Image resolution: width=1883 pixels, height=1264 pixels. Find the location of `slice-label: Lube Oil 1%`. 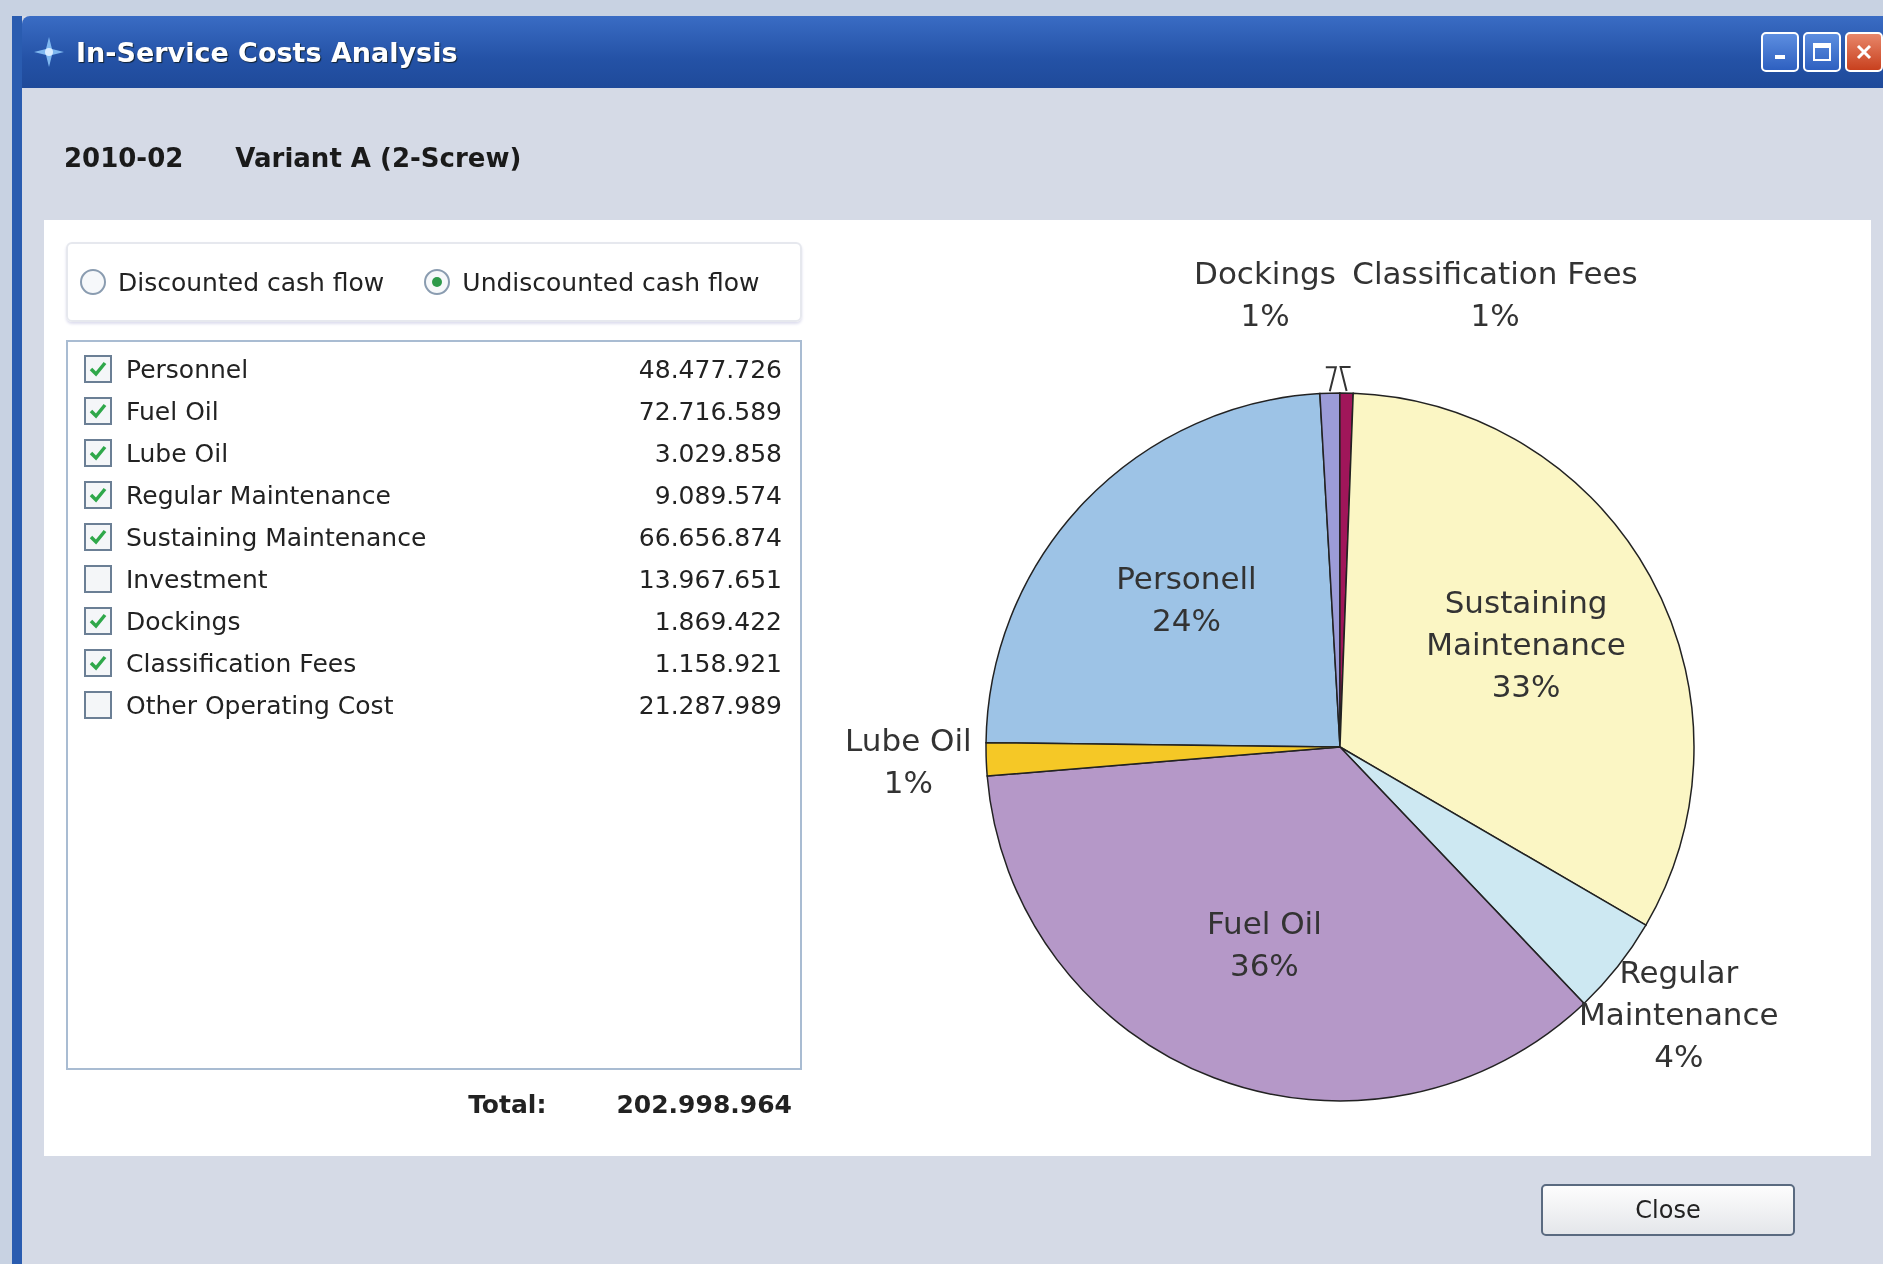

slice-label: Lube Oil 1% is located at coordinates (908, 761).